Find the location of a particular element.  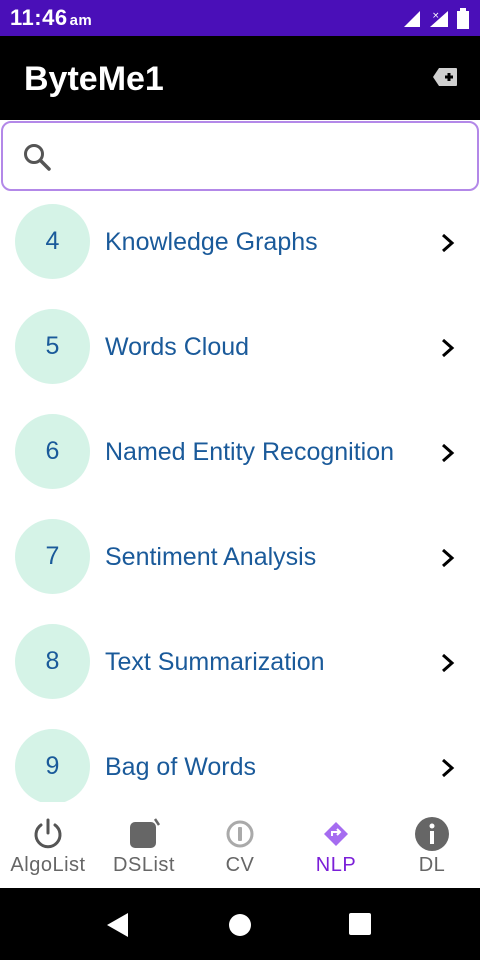

diamond-icon is located at coordinates (336, 834).